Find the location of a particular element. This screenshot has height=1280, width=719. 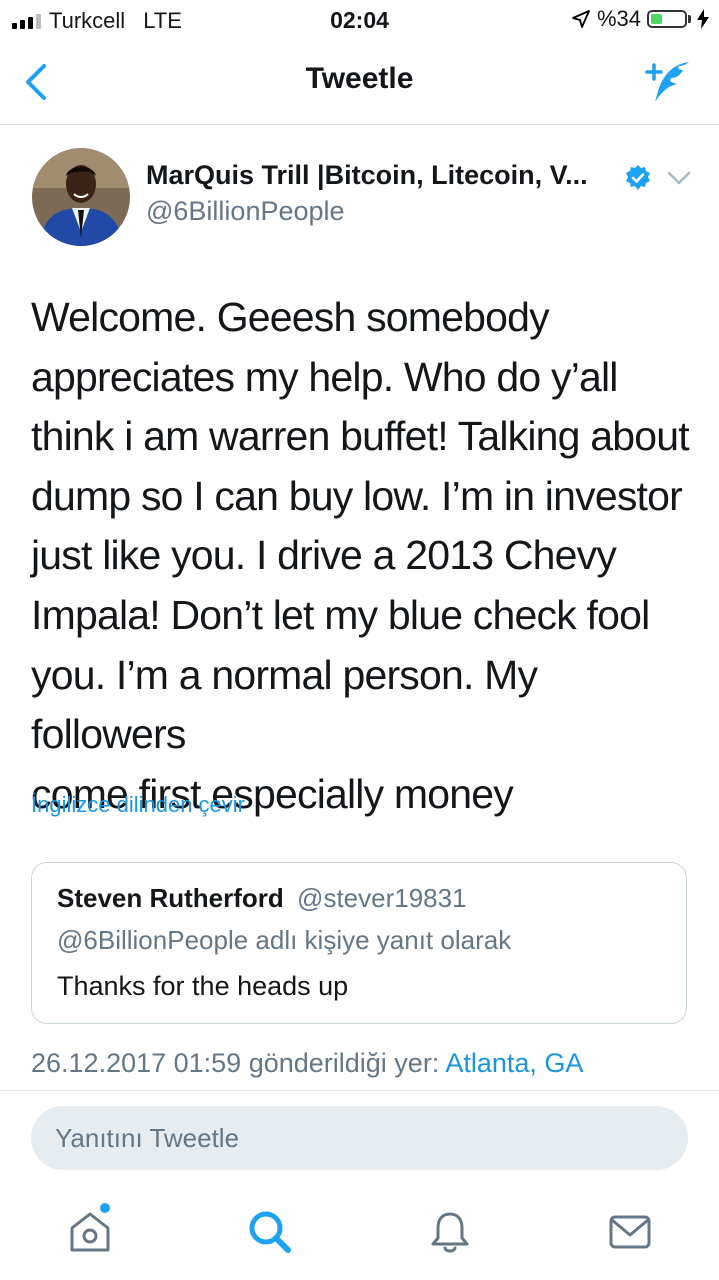

battery-percent: %34 is located at coordinates (618, 18).